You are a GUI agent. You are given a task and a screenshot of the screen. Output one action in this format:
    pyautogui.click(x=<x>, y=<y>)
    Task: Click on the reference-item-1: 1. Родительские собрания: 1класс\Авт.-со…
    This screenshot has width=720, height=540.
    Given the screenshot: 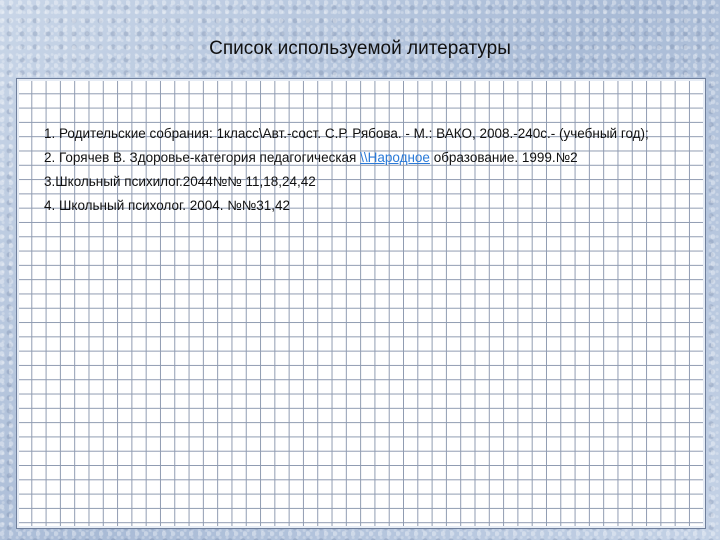 What is the action you would take?
    pyautogui.click(x=346, y=133)
    